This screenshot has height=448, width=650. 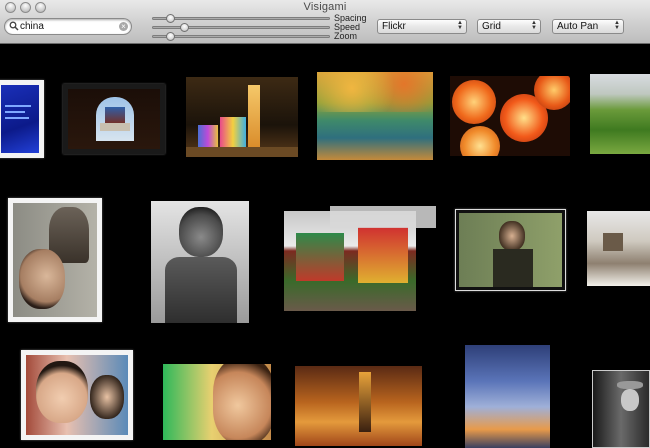 What do you see at coordinates (22, 119) in the screenshot?
I see `photo-blue-poster` at bounding box center [22, 119].